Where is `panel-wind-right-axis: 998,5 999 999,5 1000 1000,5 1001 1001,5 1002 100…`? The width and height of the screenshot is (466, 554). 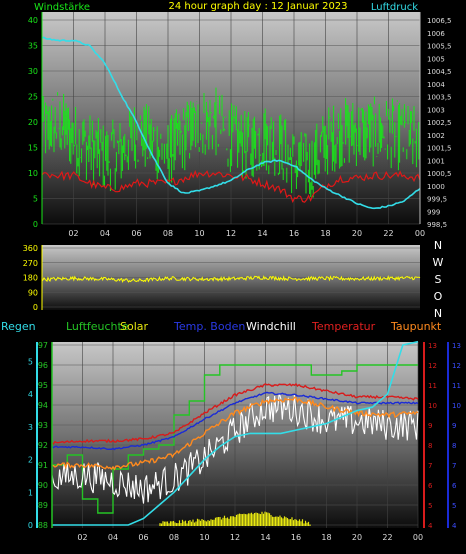 panel-wind-right-axis: 998,5 999 999,5 1000 1000,5 1001 1001,5 1002 100… is located at coordinates (435, 120).